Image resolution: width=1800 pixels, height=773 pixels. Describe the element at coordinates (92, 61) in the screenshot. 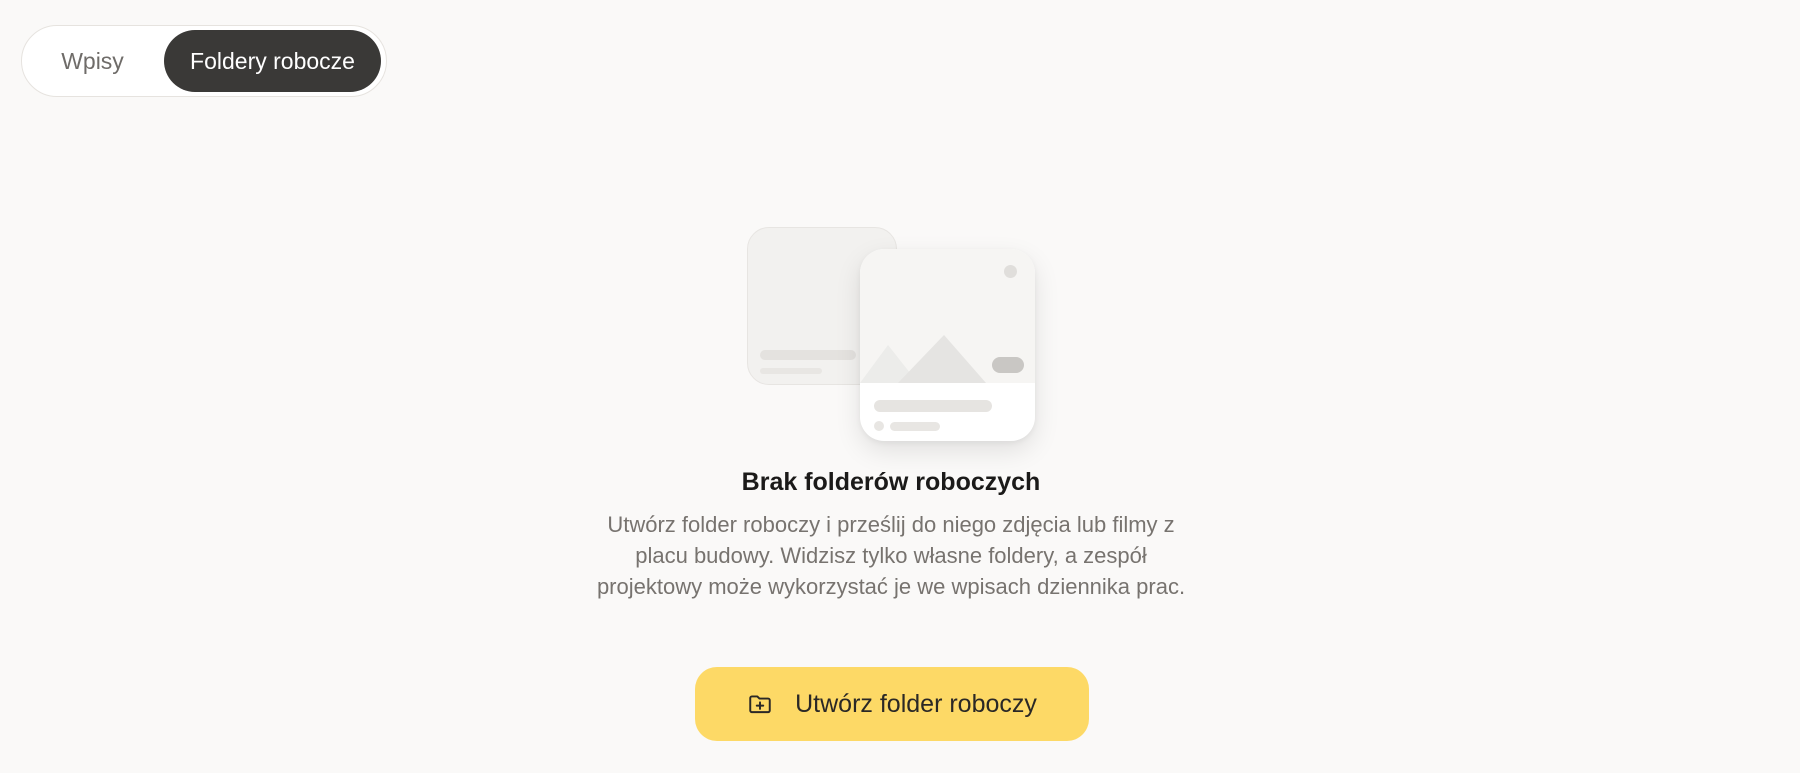

I see `tab-entries: Wpisy` at that location.